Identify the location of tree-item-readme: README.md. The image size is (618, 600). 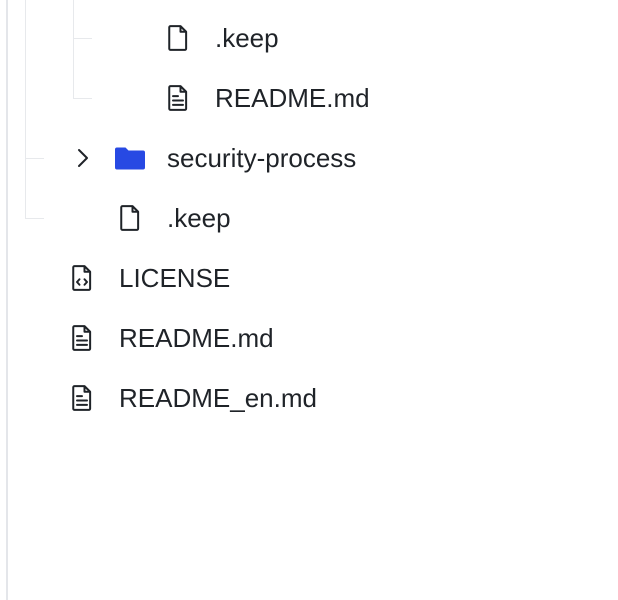
(309, 338).